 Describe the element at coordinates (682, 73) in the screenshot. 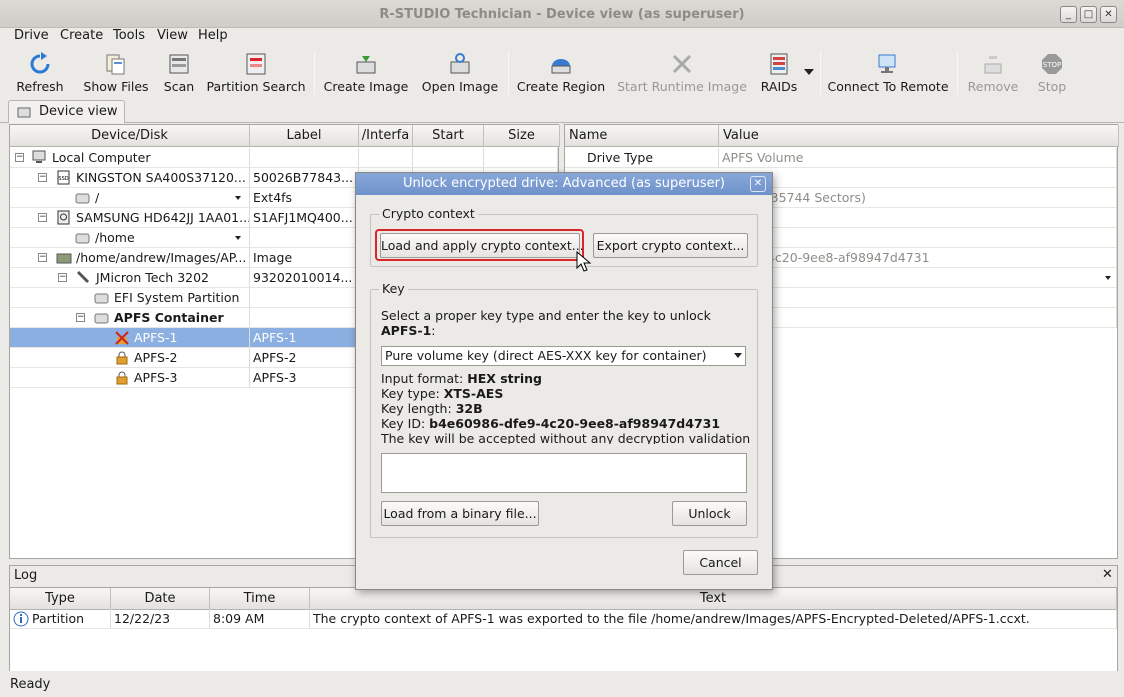

I see `start-runtime-image-button: Start Runtime Image` at that location.